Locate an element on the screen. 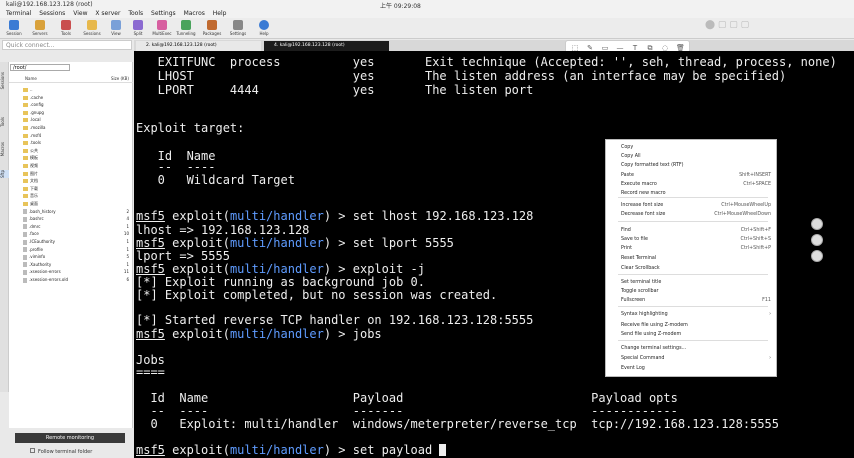 This screenshot has width=854, height=458. sessions-button: Sessions is located at coordinates (92, 28).